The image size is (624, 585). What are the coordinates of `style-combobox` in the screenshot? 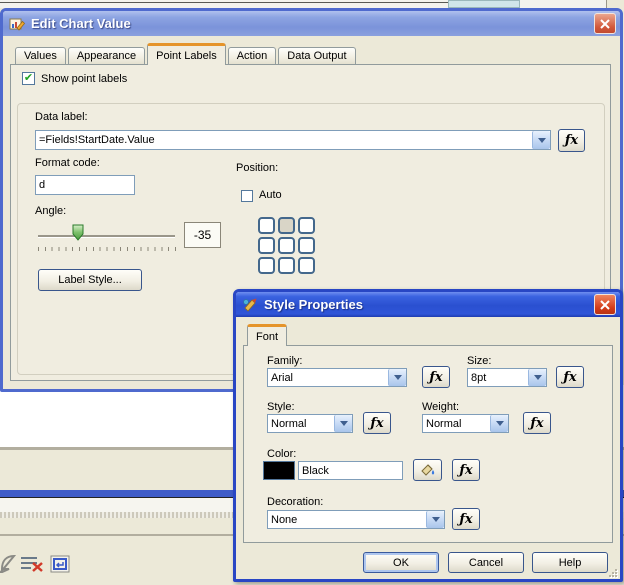 It's located at (310, 423).